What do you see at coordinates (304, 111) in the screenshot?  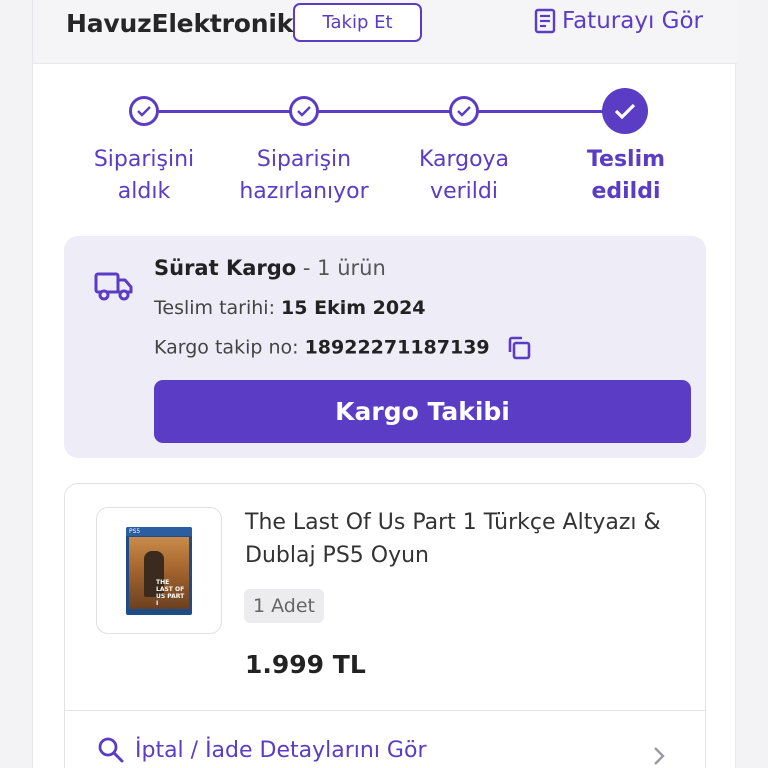 I see `step-2-check-icon` at bounding box center [304, 111].